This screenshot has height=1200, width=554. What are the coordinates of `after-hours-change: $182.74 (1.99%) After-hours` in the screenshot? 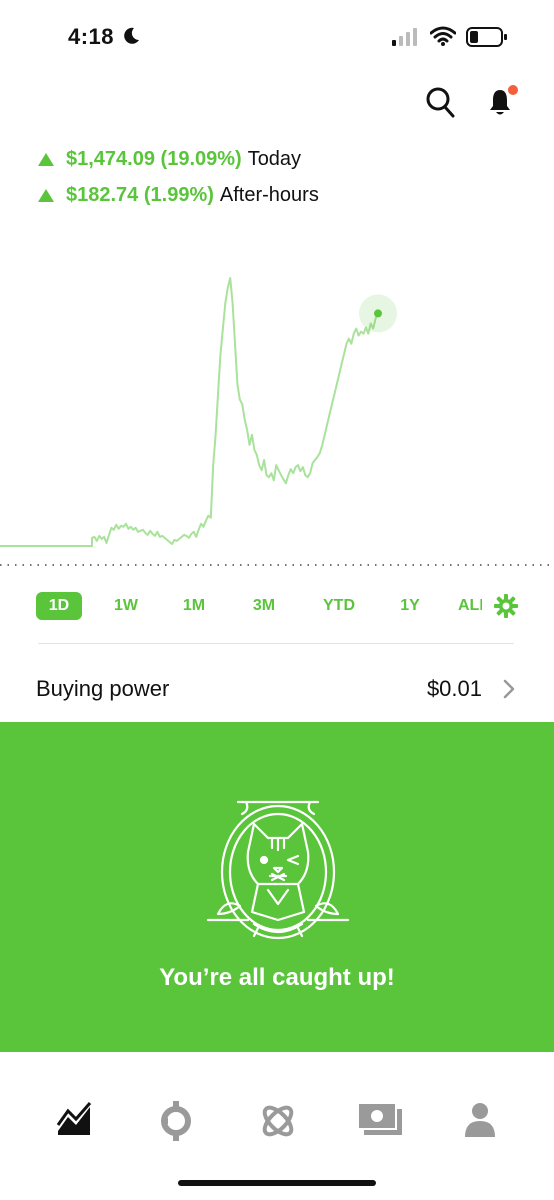 It's located at (178, 195).